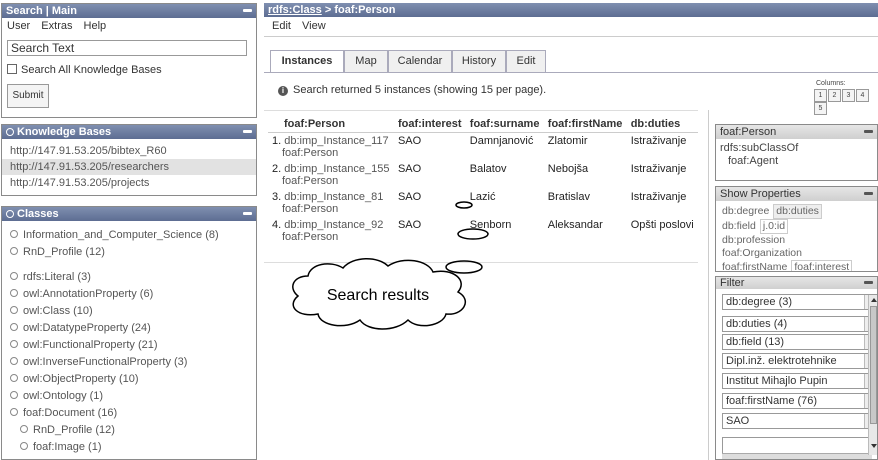 This screenshot has width=878, height=460. I want to click on filter-select: SAO, so click(799, 421).